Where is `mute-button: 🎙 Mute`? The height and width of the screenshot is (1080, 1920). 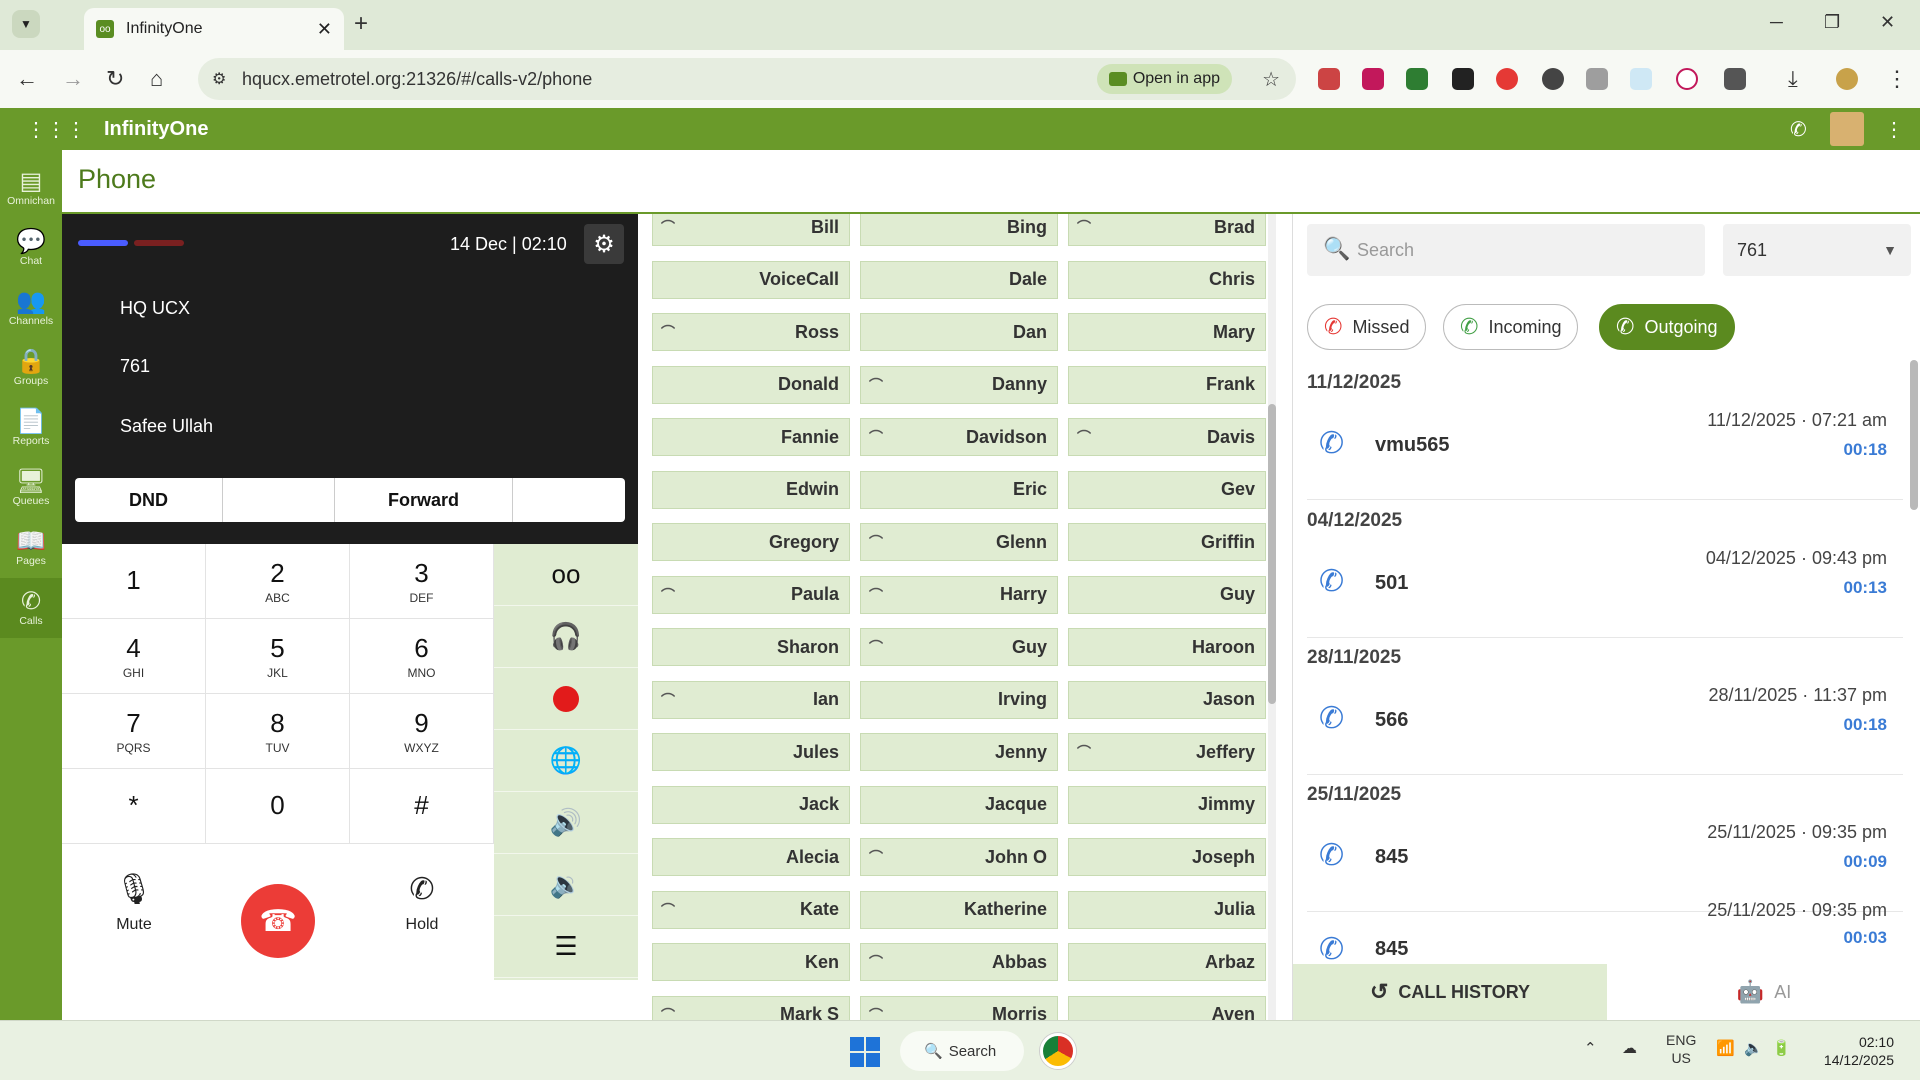
mute-button: 🎙 Mute is located at coordinates (134, 903).